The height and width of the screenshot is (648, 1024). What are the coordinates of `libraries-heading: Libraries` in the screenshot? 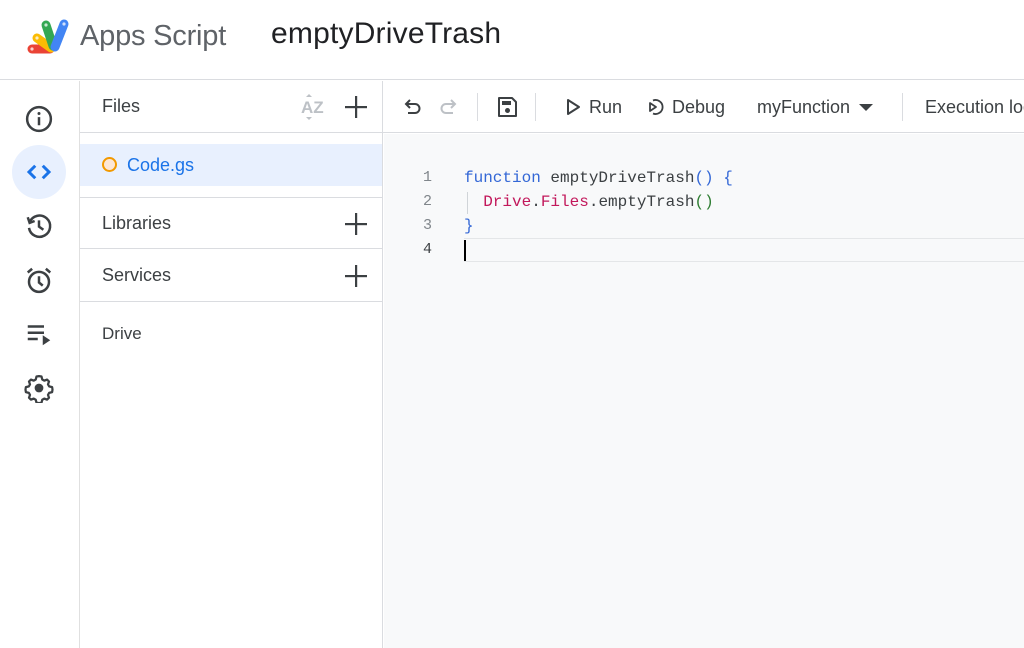 It's located at (137, 223).